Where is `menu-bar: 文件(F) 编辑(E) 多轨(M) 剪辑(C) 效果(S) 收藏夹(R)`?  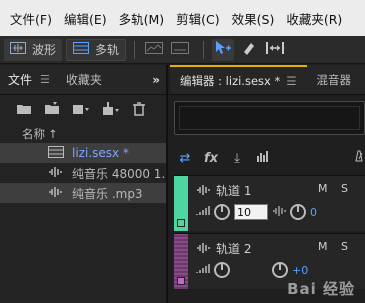
menu-bar: 文件(F) 编辑(E) 多轨(M) 剪辑(C) 效果(S) 收藏夹(R) is located at coordinates (182, 18).